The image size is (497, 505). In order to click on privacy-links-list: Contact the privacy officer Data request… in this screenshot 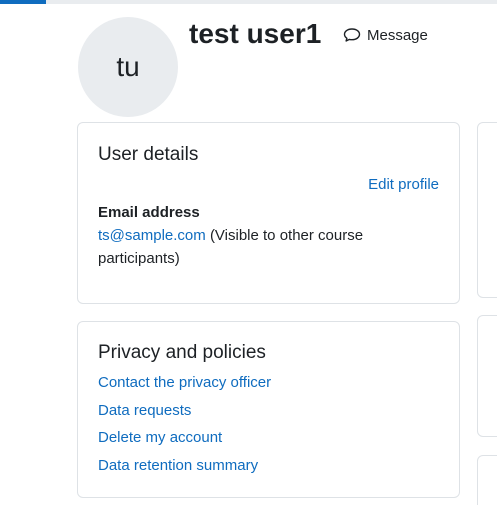, I will do `click(184, 428)`.